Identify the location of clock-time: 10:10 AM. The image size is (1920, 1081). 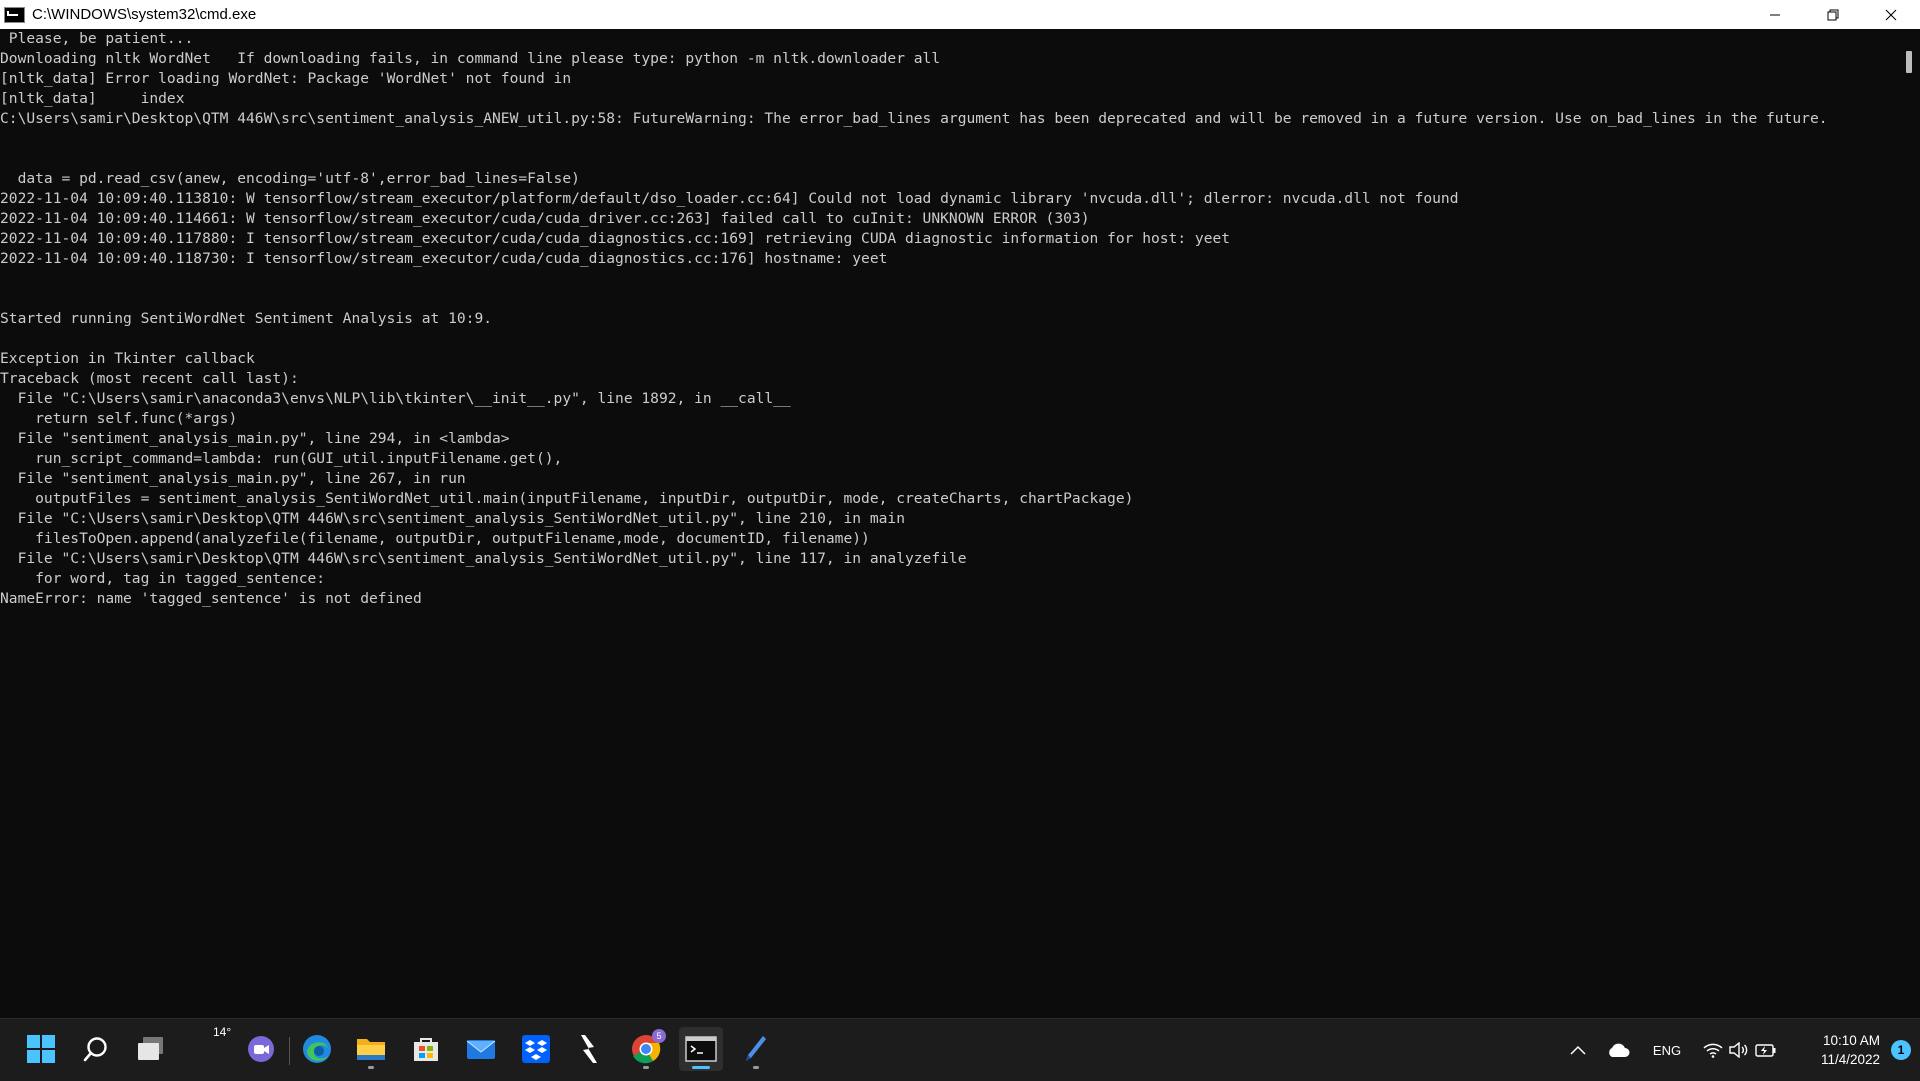
(1851, 1040).